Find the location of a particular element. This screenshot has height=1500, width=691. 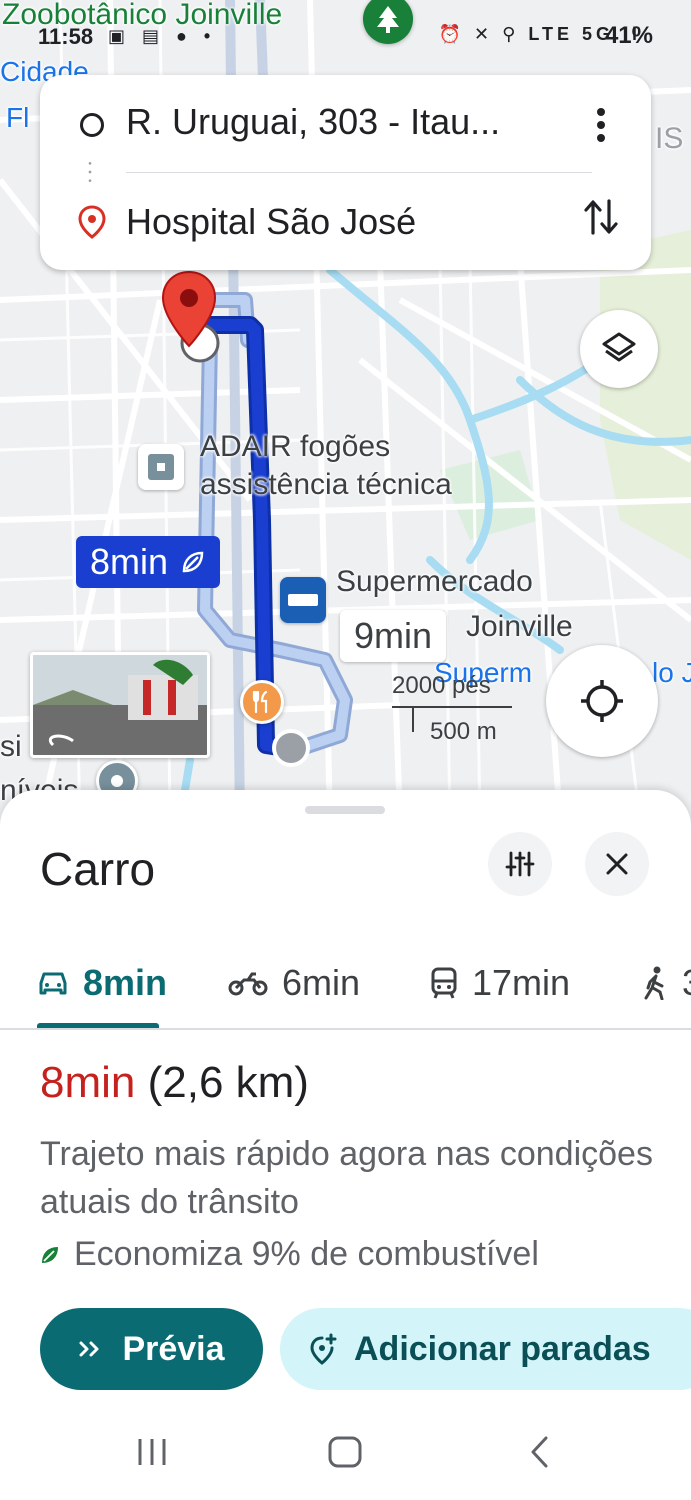

poi-adair-marker is located at coordinates (161, 467).